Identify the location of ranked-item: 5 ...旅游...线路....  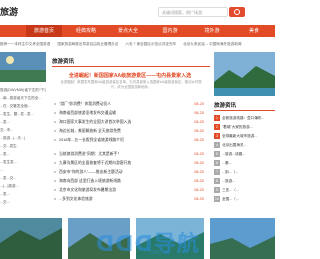
(244, 154).